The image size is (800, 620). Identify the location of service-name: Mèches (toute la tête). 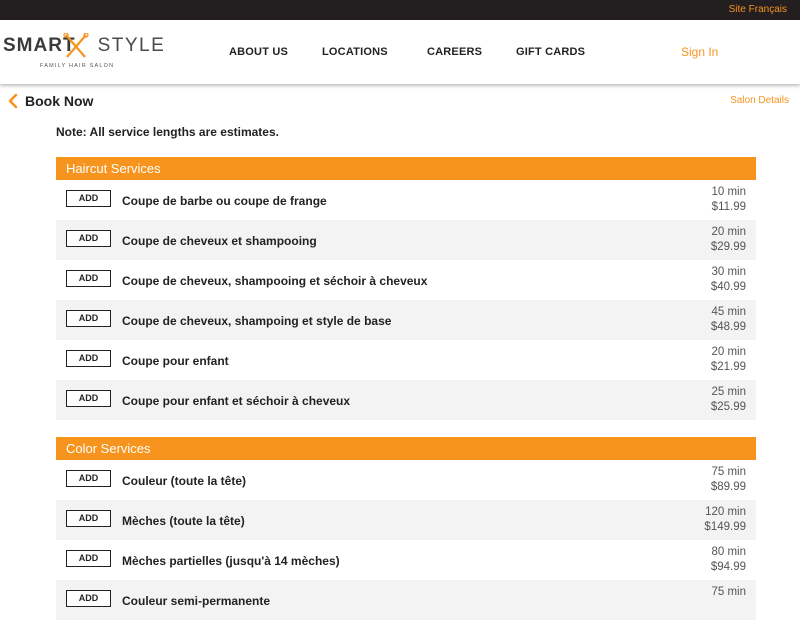
(183, 521).